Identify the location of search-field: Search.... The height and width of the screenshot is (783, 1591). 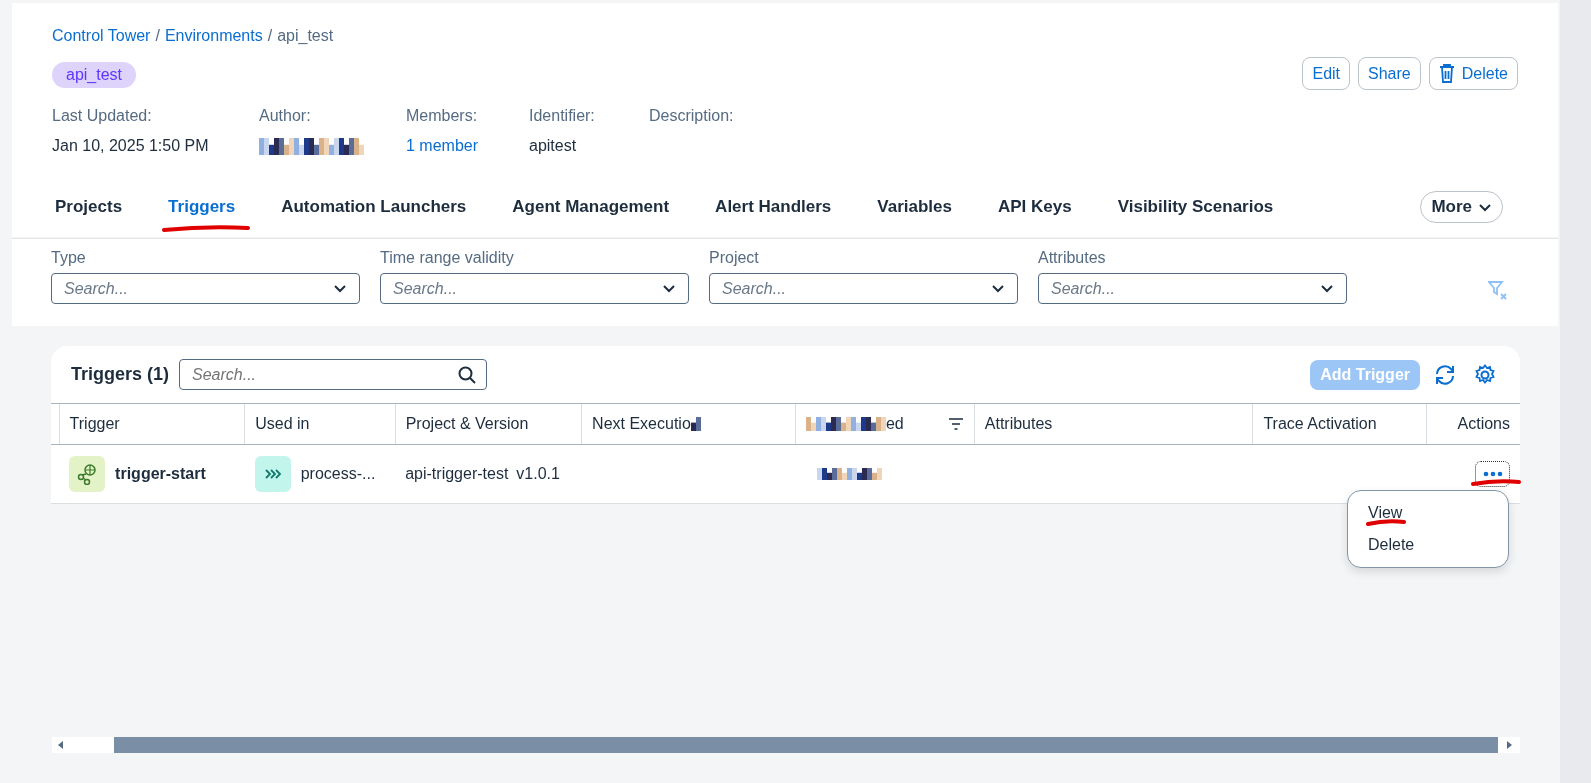
(333, 374).